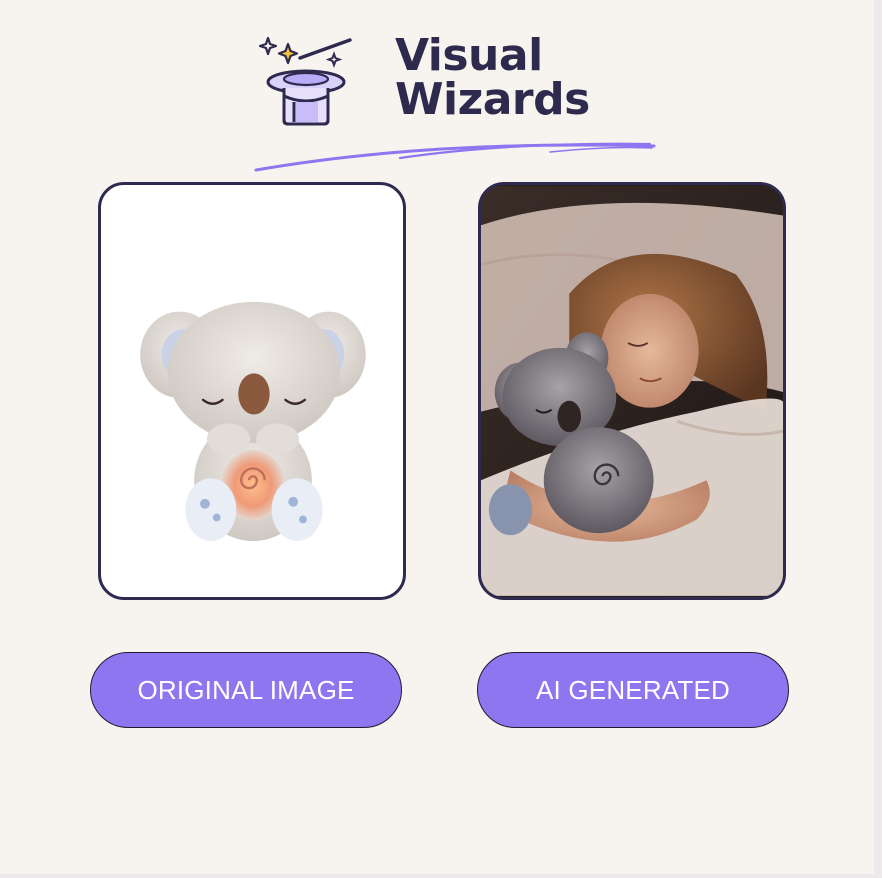  Describe the element at coordinates (633, 690) in the screenshot. I see `ai-generated-button: AI GENERATED` at that location.